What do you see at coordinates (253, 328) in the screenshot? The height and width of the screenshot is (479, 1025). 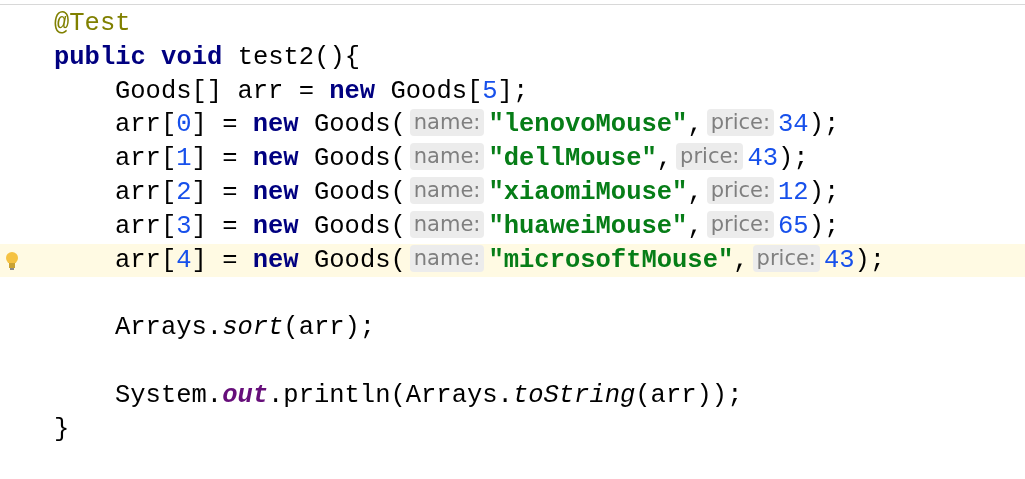 I see `method-name: sort` at bounding box center [253, 328].